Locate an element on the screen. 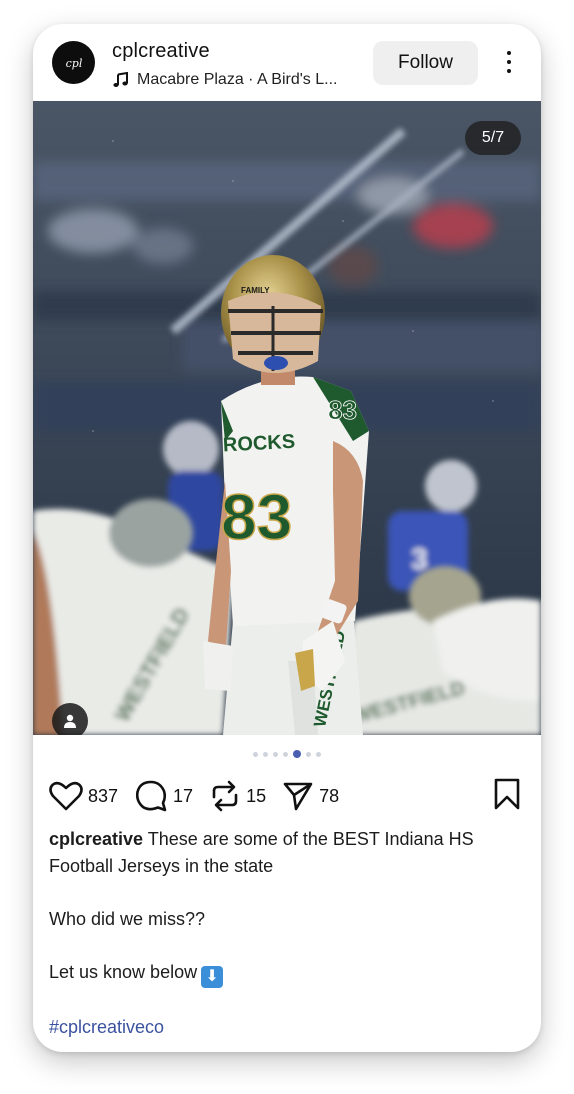 The image size is (574, 1094). comment-count: 17 is located at coordinates (183, 795).